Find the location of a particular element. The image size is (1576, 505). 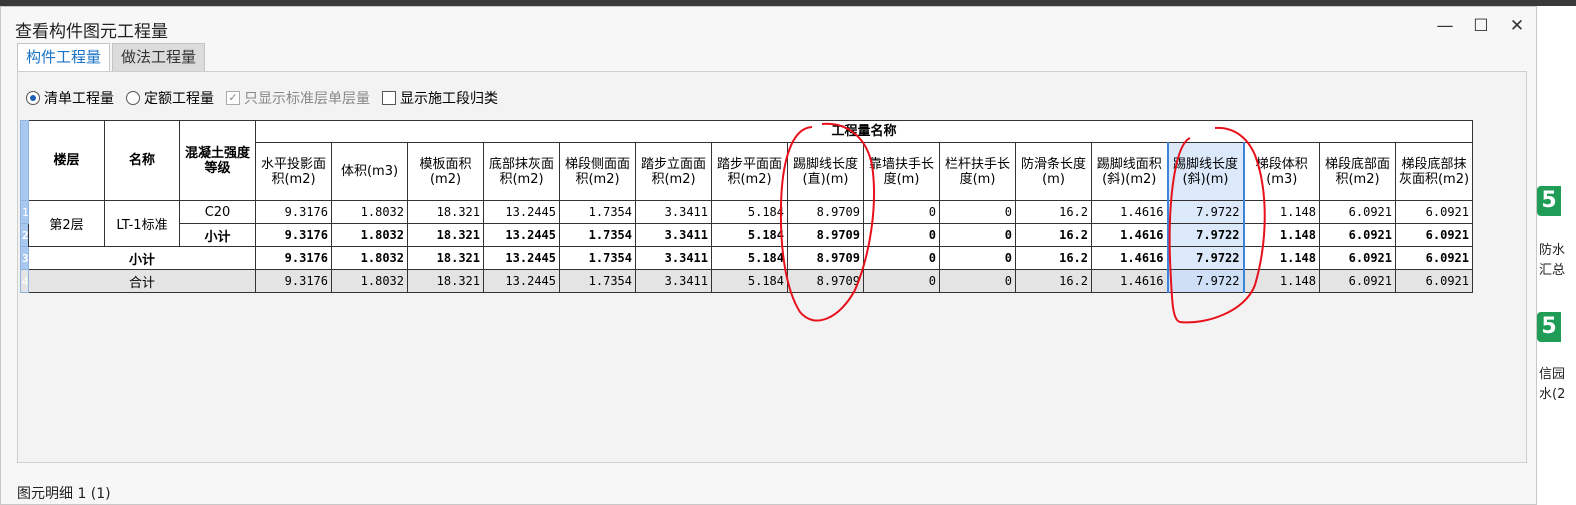

column-header-floor: 楼层 is located at coordinates (66, 160).